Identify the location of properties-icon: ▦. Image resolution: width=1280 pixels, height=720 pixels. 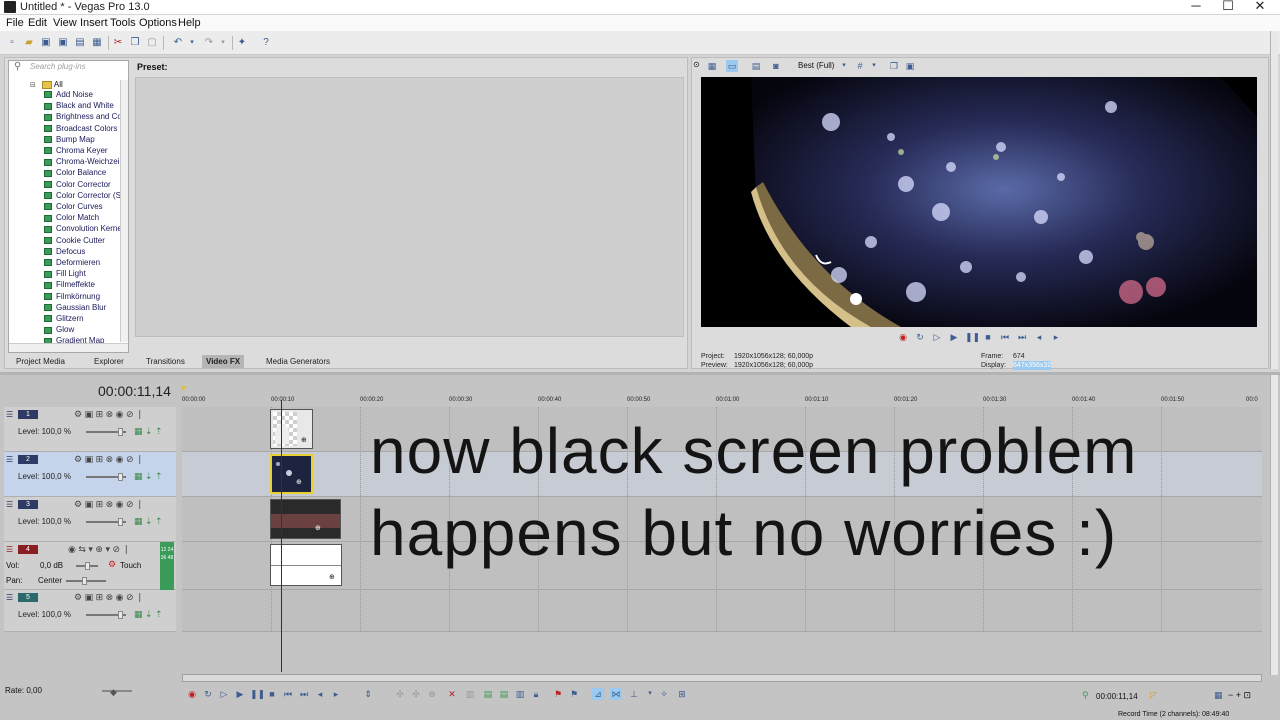
(97, 43).